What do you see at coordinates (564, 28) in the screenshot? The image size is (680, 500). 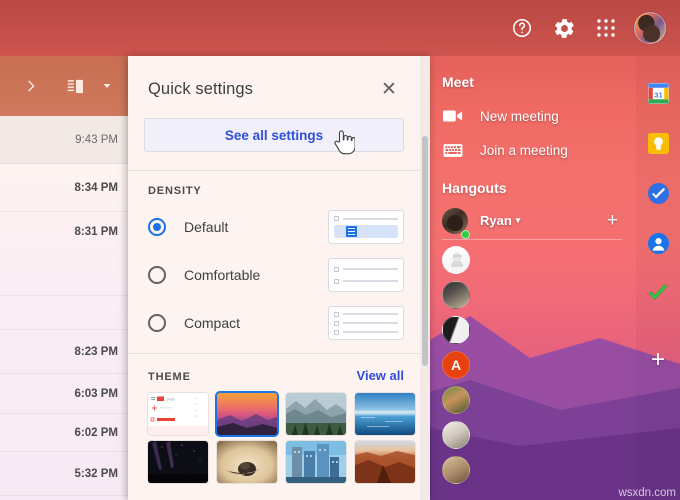 I see `gear-icon` at bounding box center [564, 28].